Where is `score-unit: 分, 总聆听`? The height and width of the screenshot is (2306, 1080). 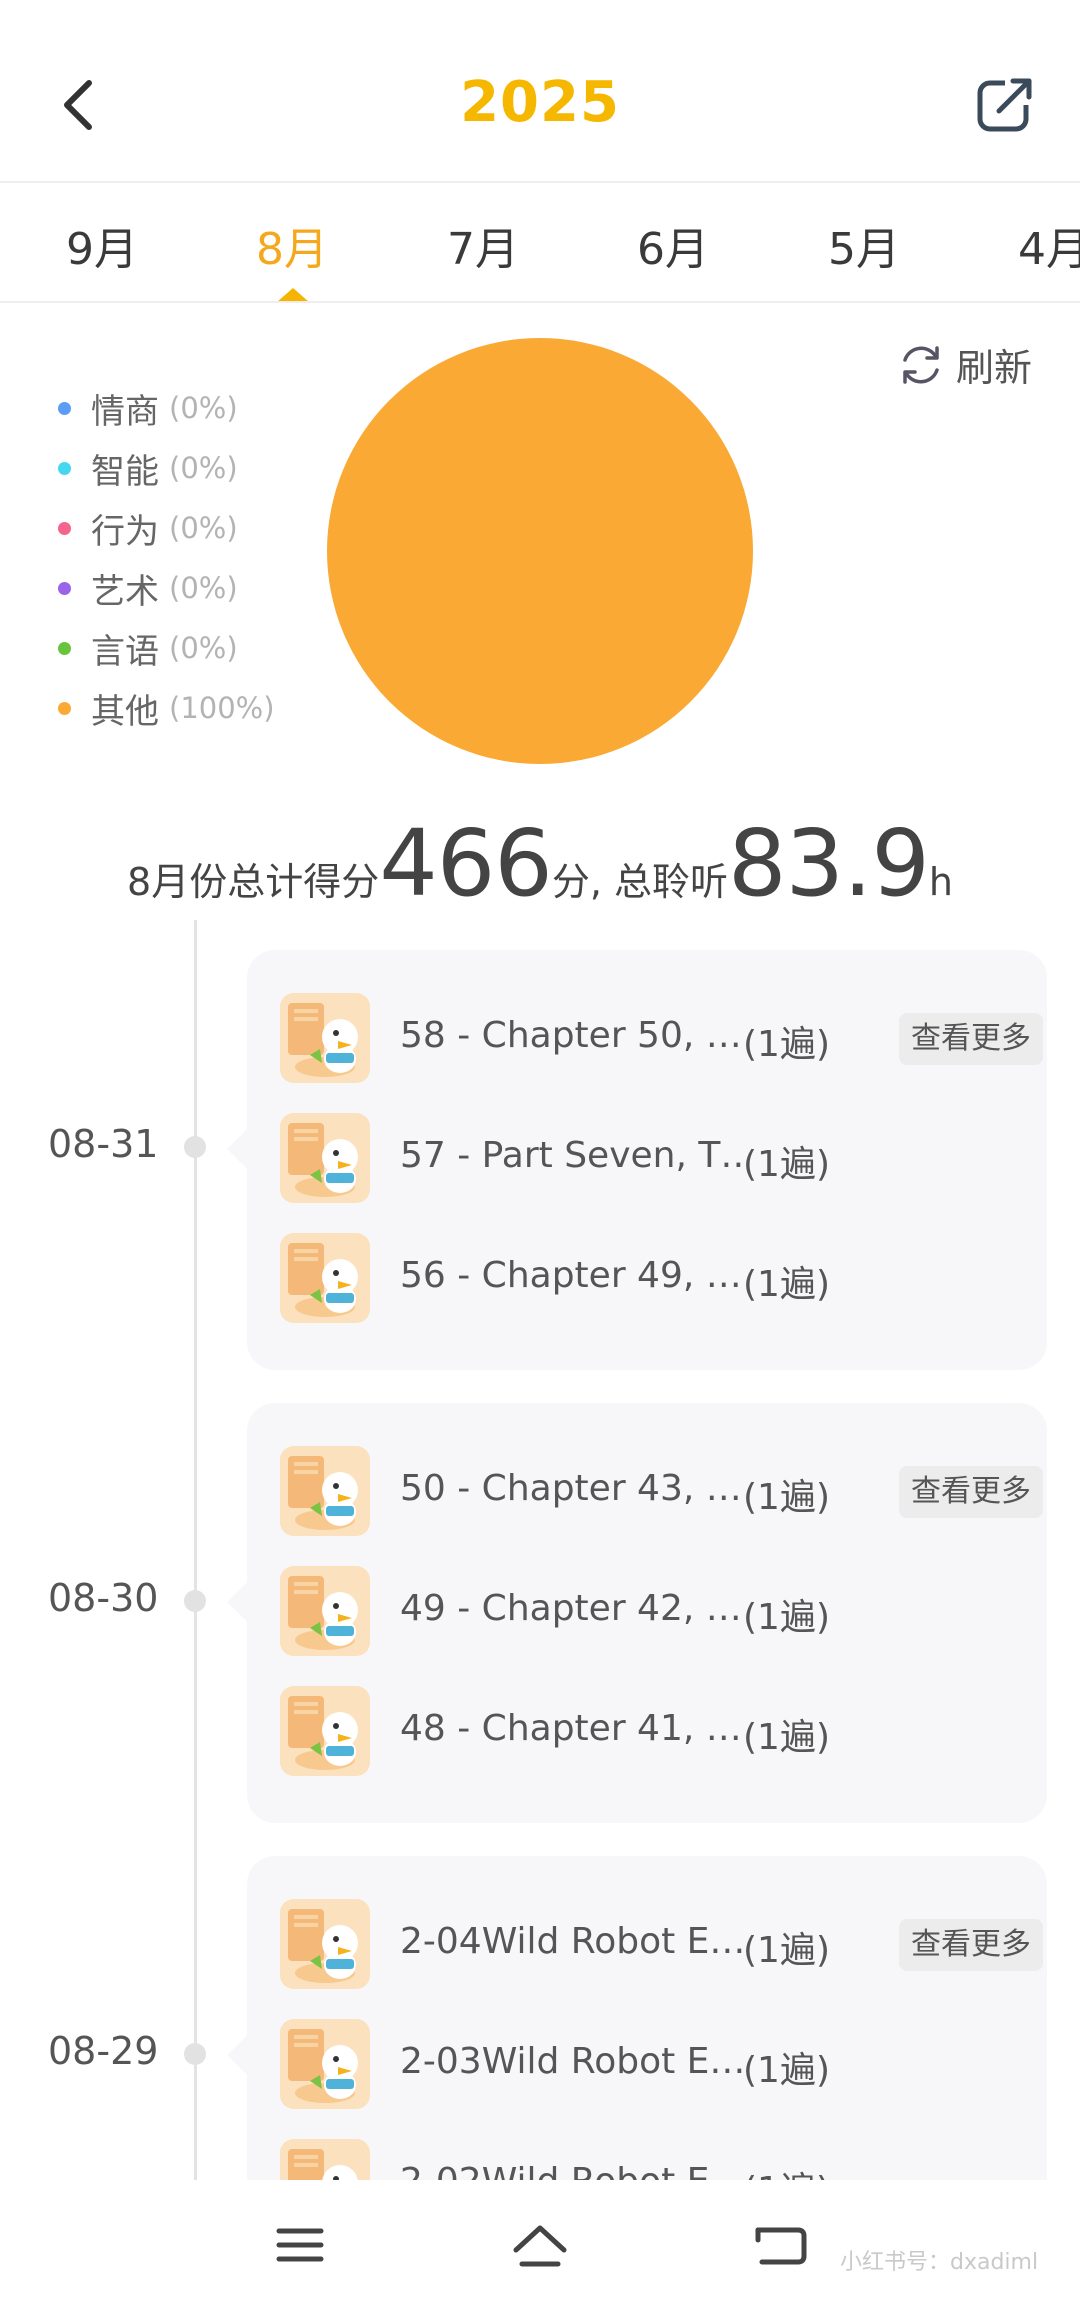
score-unit: 分, 总聆听 is located at coordinates (640, 882).